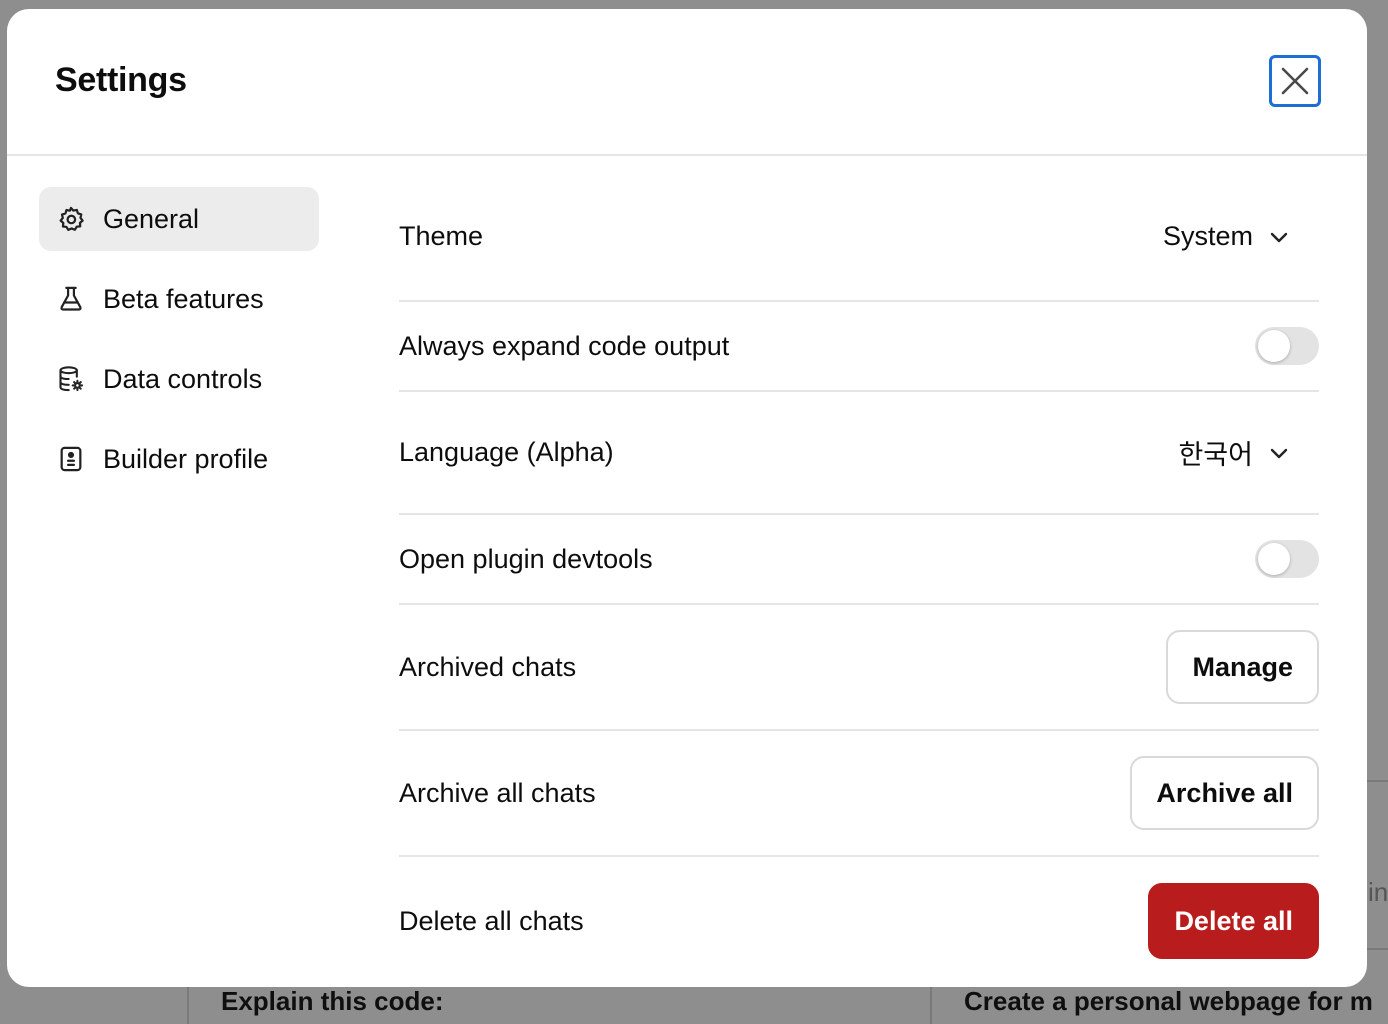 Image resolution: width=1388 pixels, height=1024 pixels. What do you see at coordinates (151, 218) in the screenshot?
I see `sidebar-item-label: General` at bounding box center [151, 218].